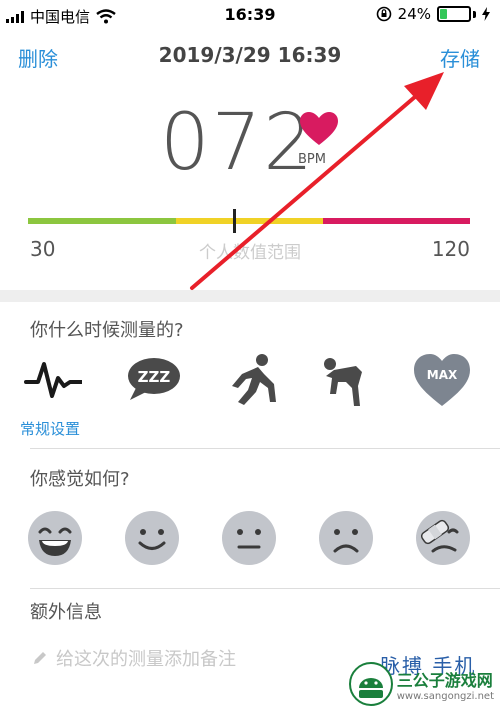 The width and height of the screenshot is (500, 710). What do you see at coordinates (312, 159) in the screenshot?
I see `bpm-unit: BPM` at bounding box center [312, 159].